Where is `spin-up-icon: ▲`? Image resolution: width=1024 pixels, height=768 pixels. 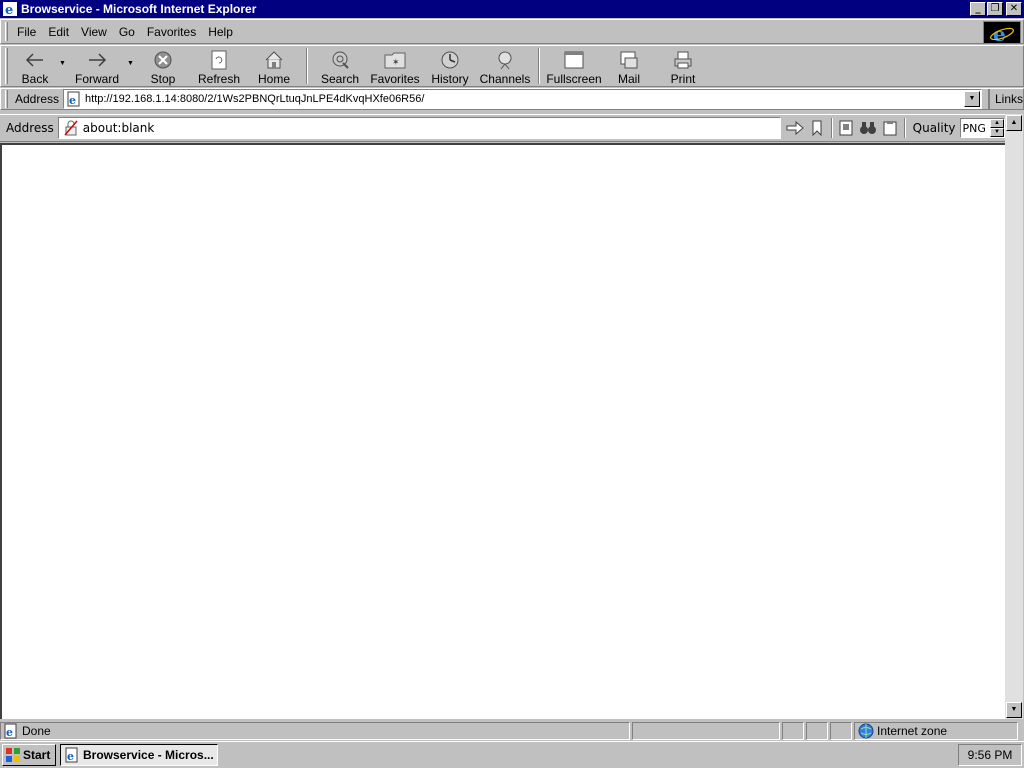
spin-up-icon: ▲ is located at coordinates (996, 123).